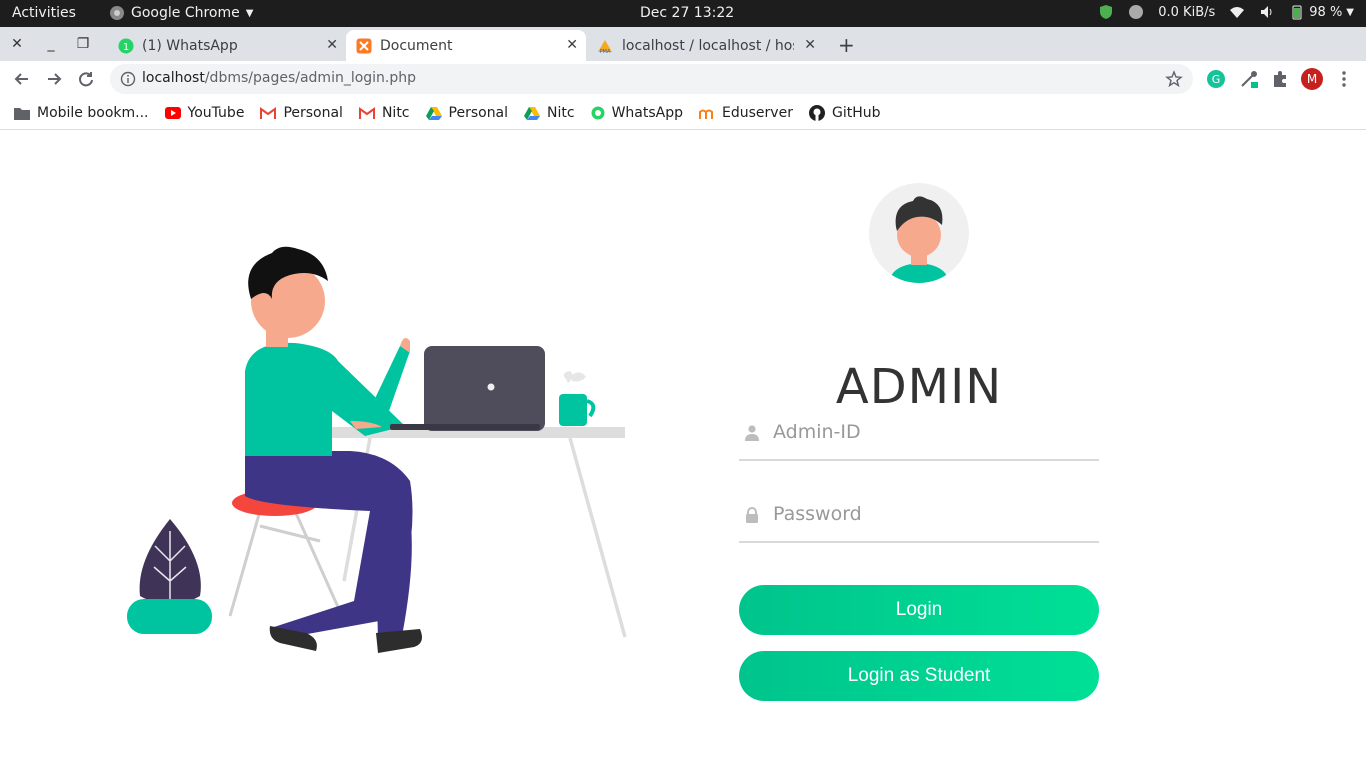 The image size is (1366, 768). Describe the element at coordinates (117, 13) in the screenshot. I see `chrome-icon` at that location.